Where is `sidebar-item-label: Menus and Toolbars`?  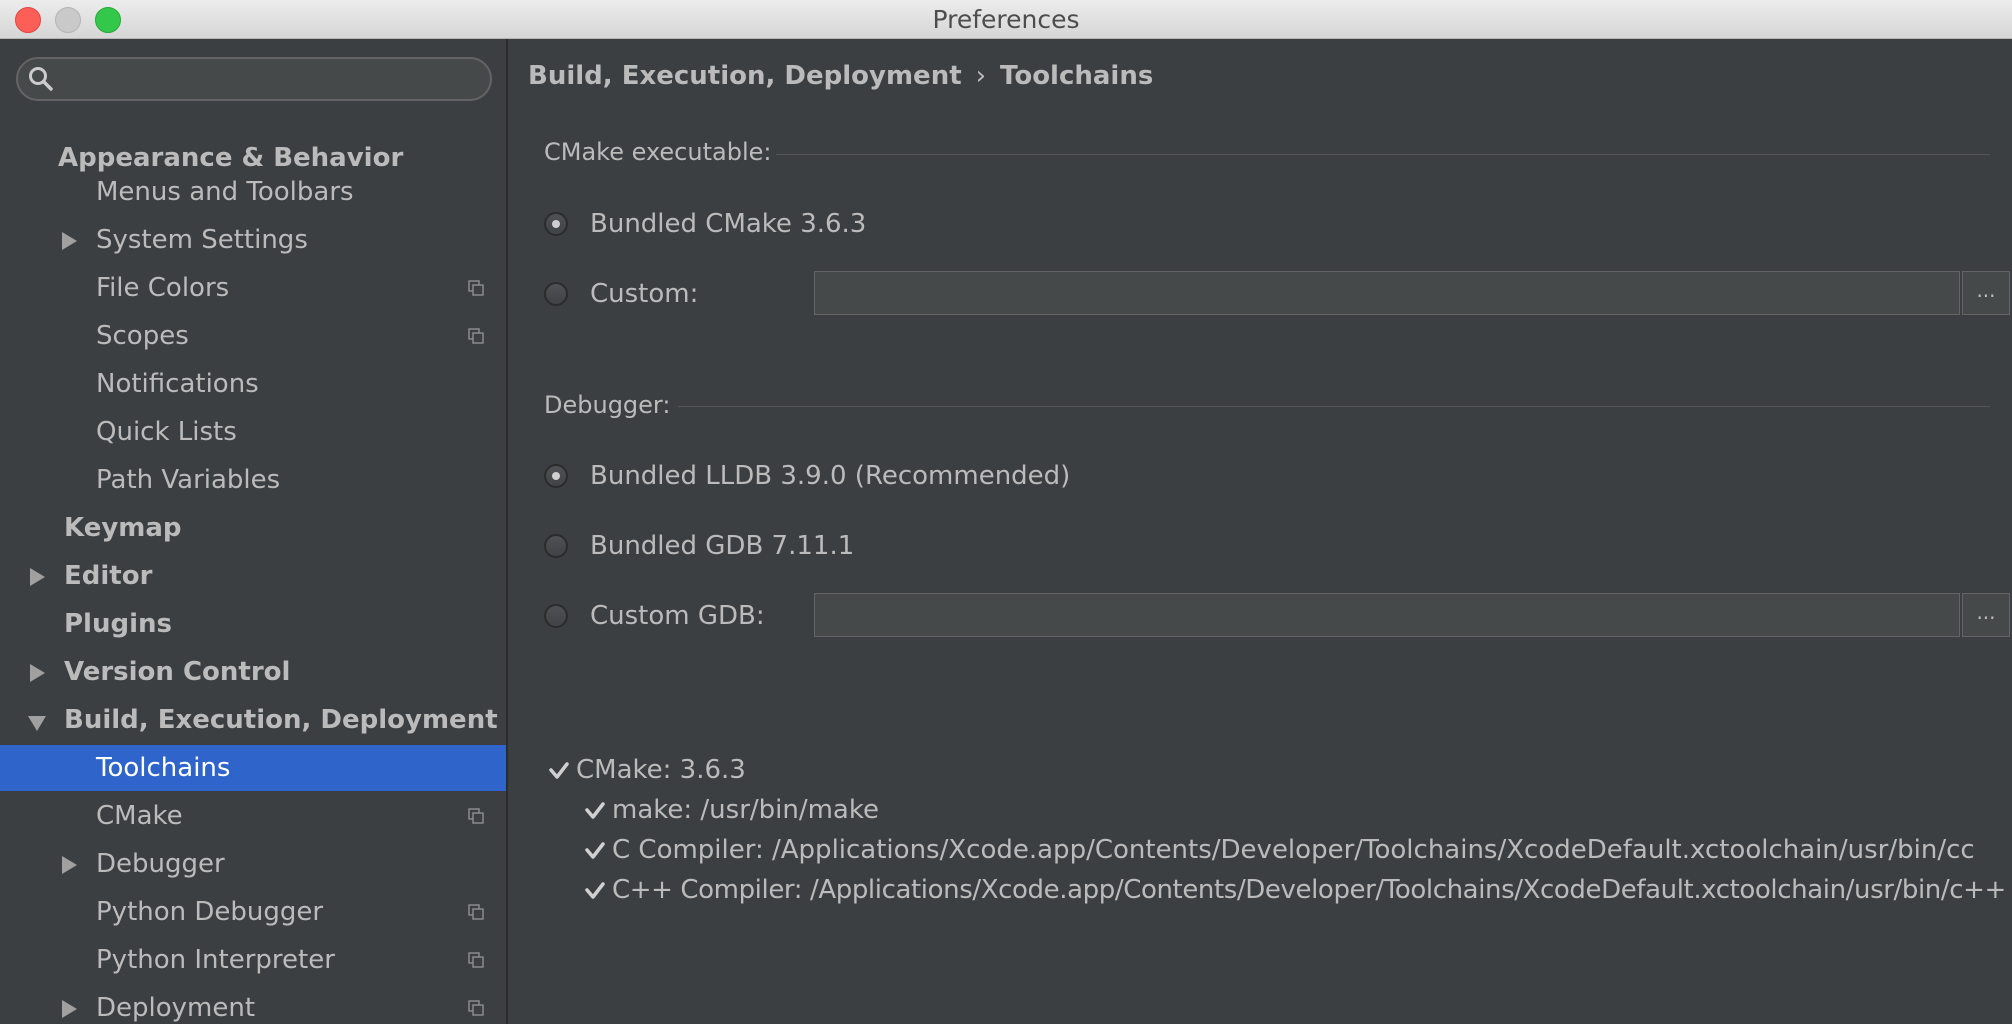 sidebar-item-label: Menus and Toolbars is located at coordinates (225, 192).